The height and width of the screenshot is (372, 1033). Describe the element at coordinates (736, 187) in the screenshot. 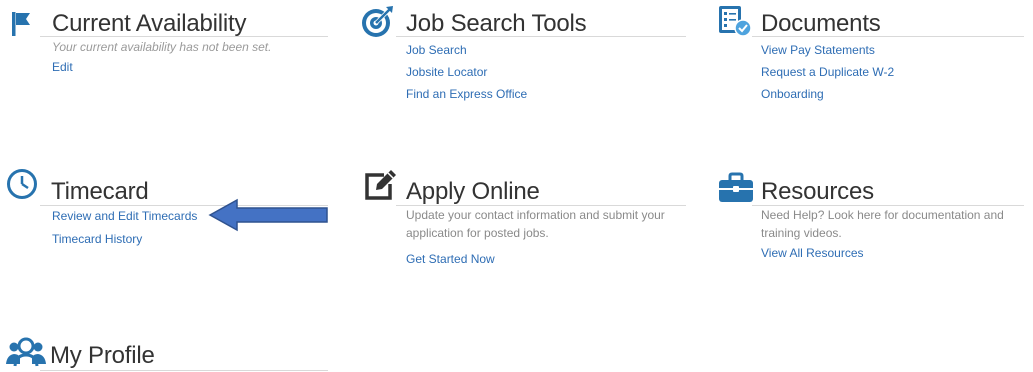

I see `briefcase-icon` at that location.